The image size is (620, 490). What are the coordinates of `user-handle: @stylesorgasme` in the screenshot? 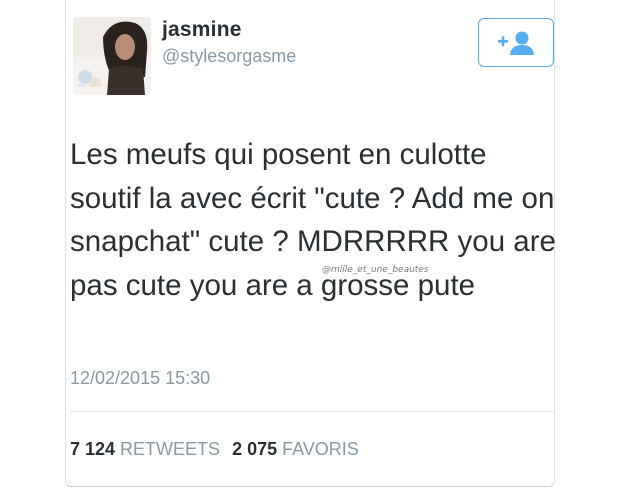 It's located at (229, 56).